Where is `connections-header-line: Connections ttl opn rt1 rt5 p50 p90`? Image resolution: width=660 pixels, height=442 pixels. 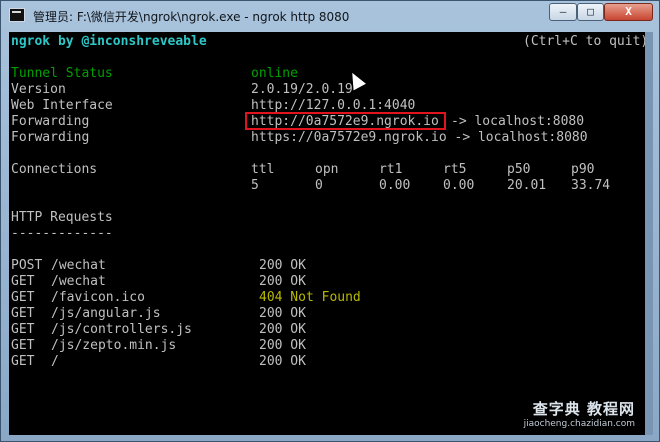
connections-header-line: Connections ttl opn rt1 rt5 p50 p90 is located at coordinates (328, 170).